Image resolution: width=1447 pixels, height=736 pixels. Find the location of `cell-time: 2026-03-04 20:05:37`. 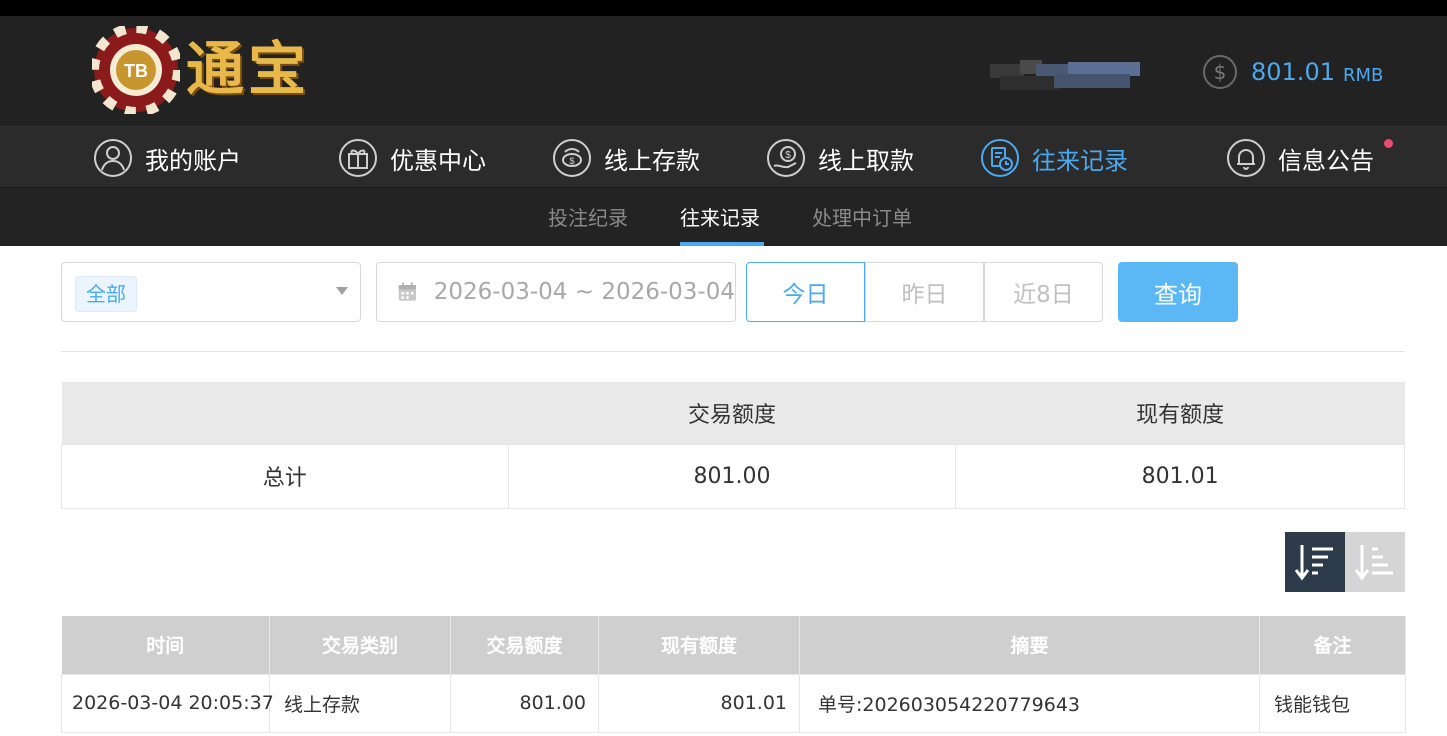

cell-time: 2026-03-04 20:05:37 is located at coordinates (167, 703).